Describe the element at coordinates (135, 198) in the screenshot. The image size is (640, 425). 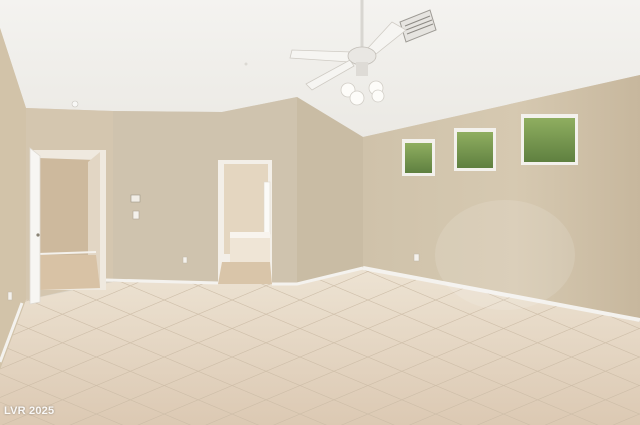
I see `thermostat-icon` at that location.